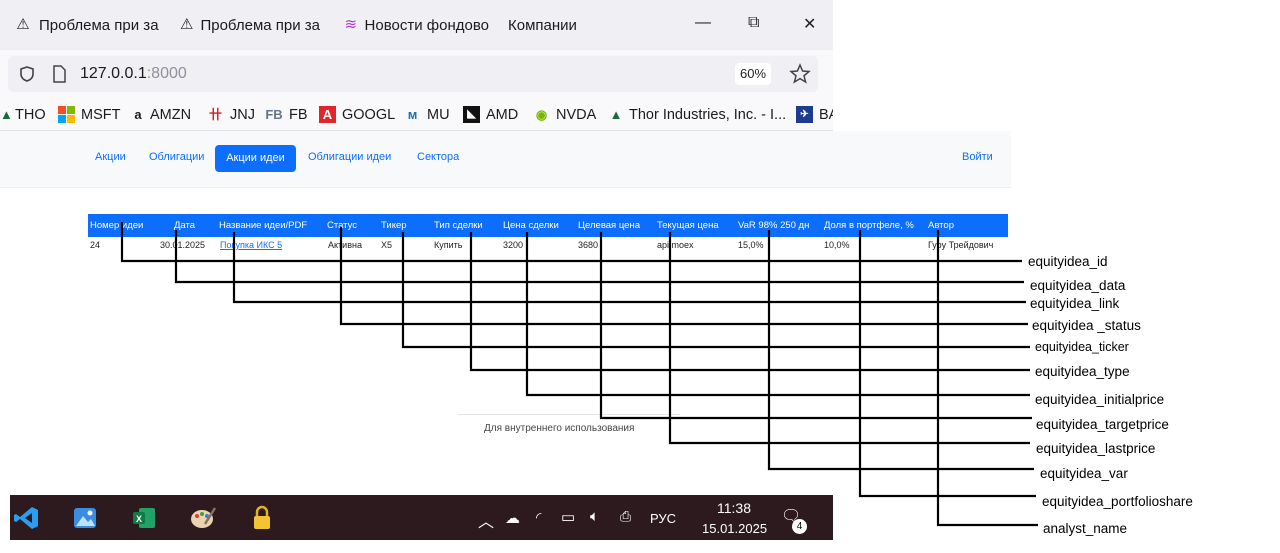  Describe the element at coordinates (799, 526) in the screenshot. I see `notification-badge: 4` at that location.